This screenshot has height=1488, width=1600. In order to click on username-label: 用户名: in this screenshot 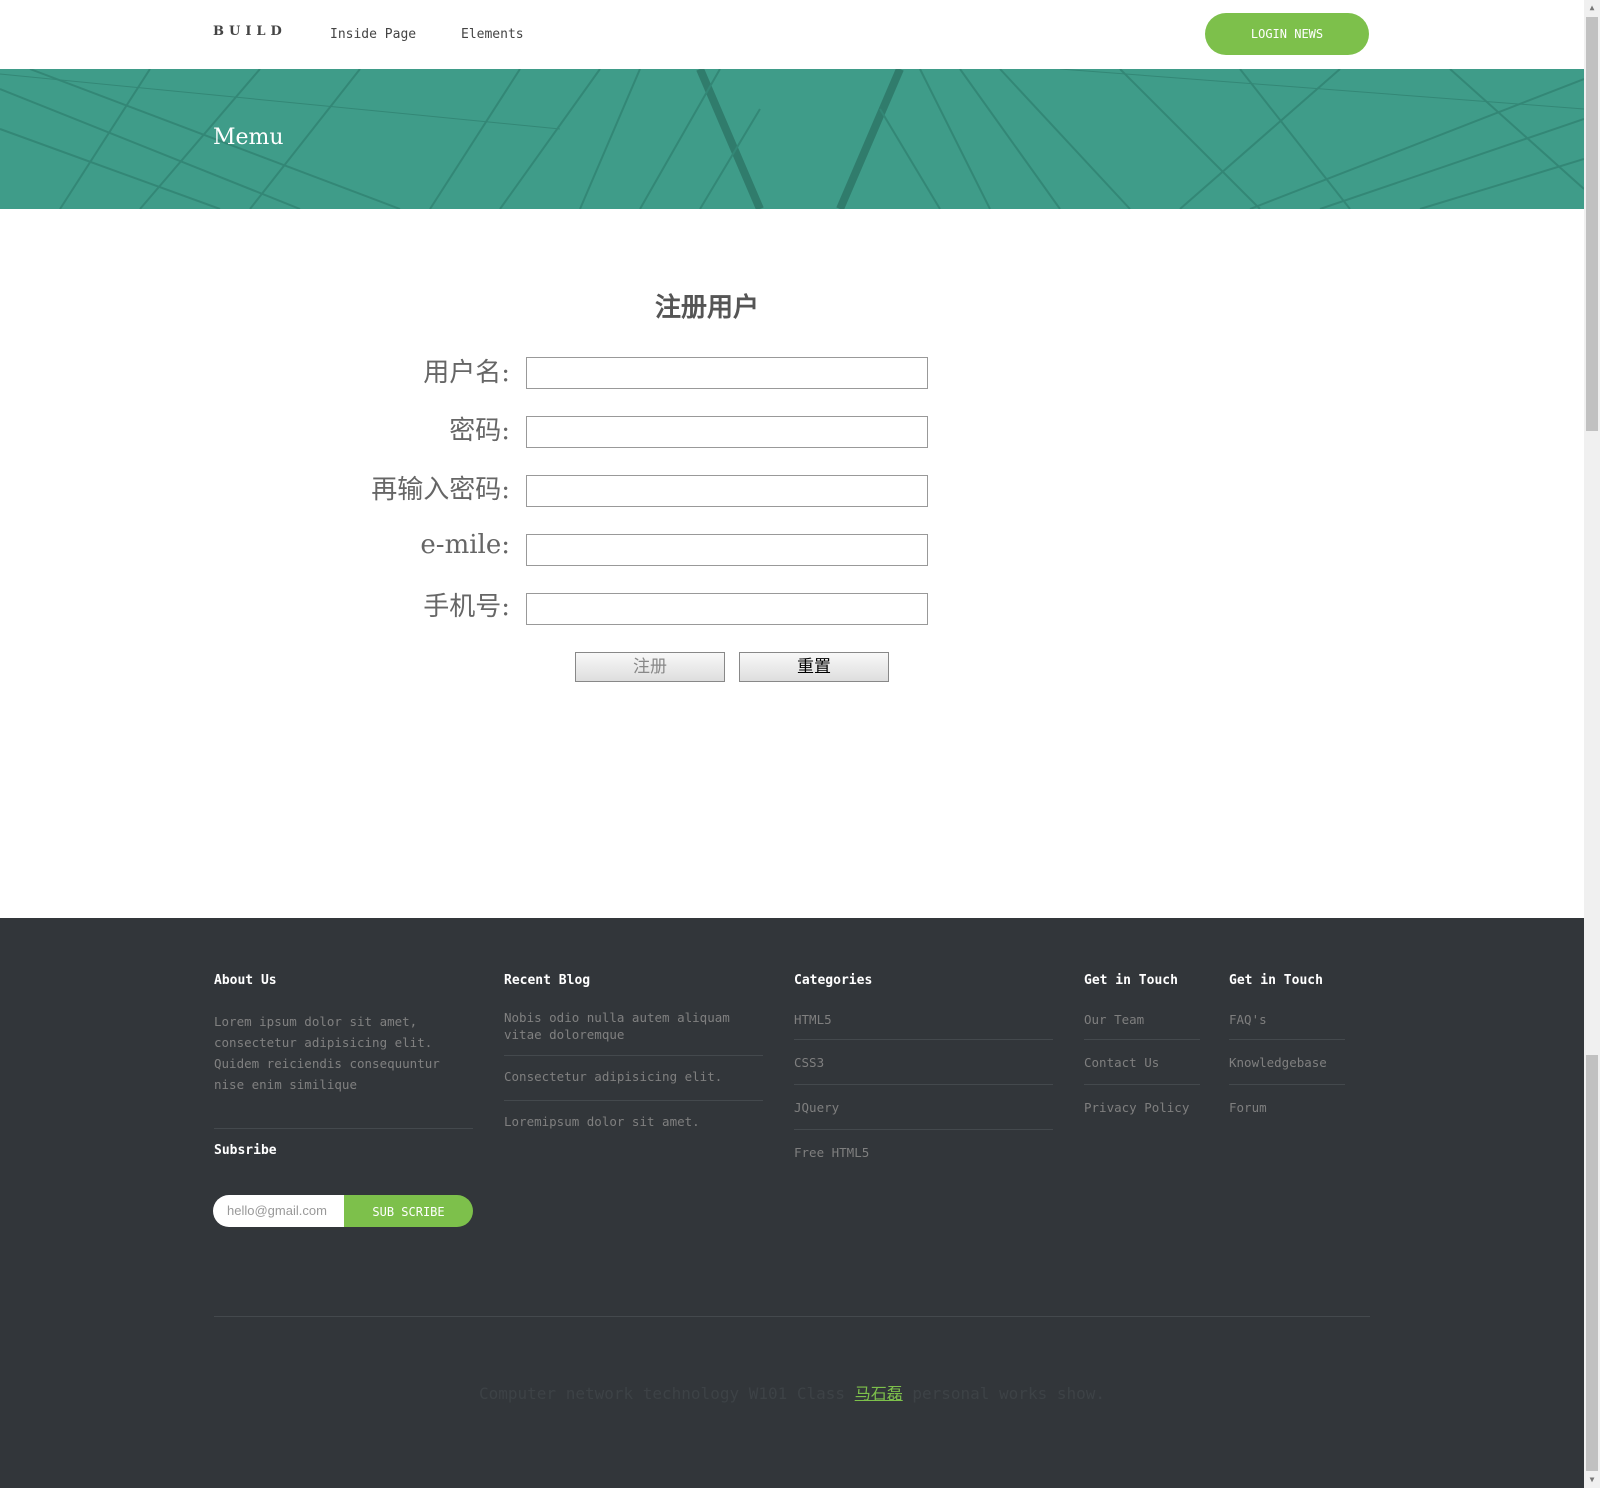, I will do `click(466, 373)`.